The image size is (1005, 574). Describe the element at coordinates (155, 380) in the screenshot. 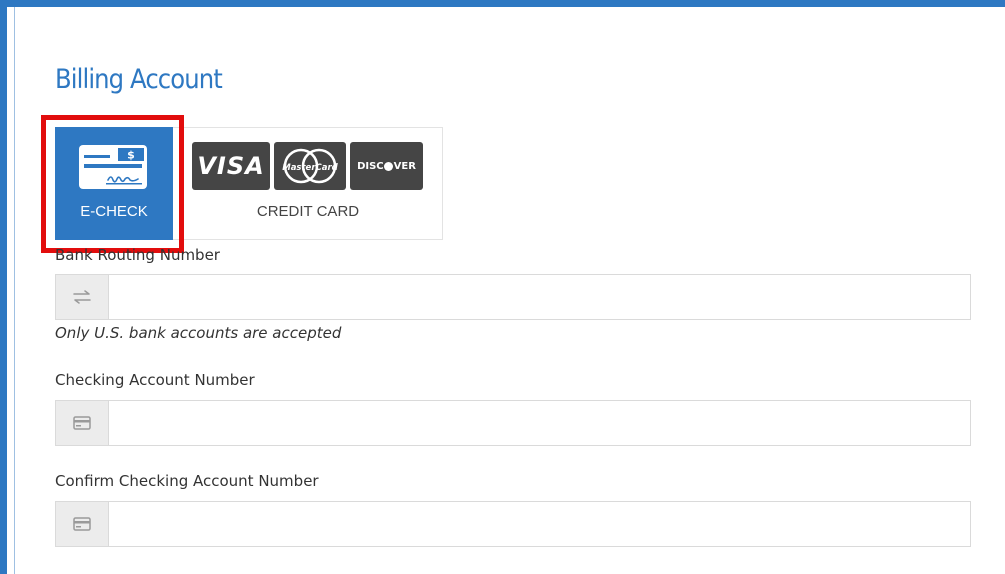

I see `checking-account-label: Checking Account Number` at that location.